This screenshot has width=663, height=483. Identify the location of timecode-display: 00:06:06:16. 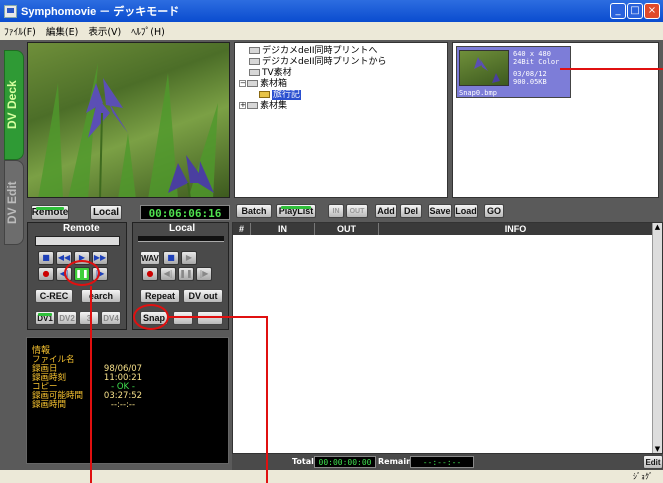
(185, 212).